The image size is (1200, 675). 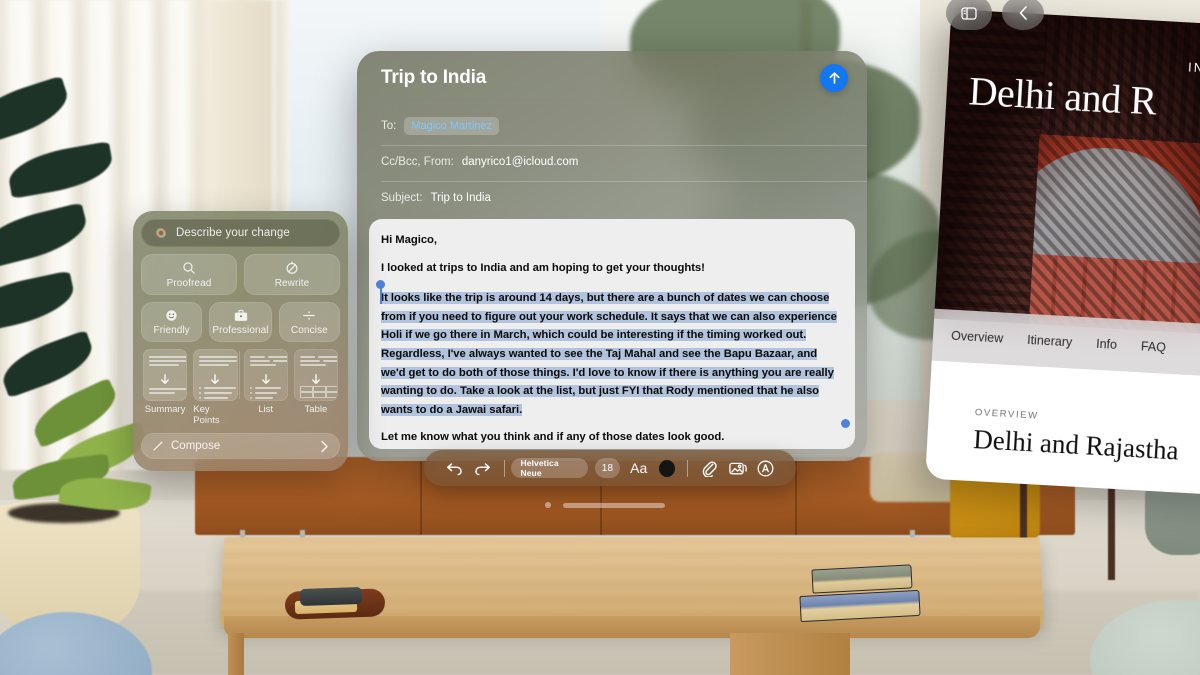 What do you see at coordinates (632, 627) in the screenshot?
I see `table-edge` at bounding box center [632, 627].